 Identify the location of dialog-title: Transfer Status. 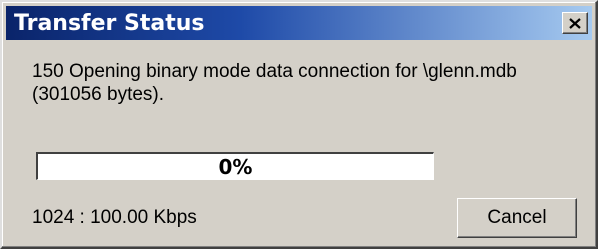
(109, 23).